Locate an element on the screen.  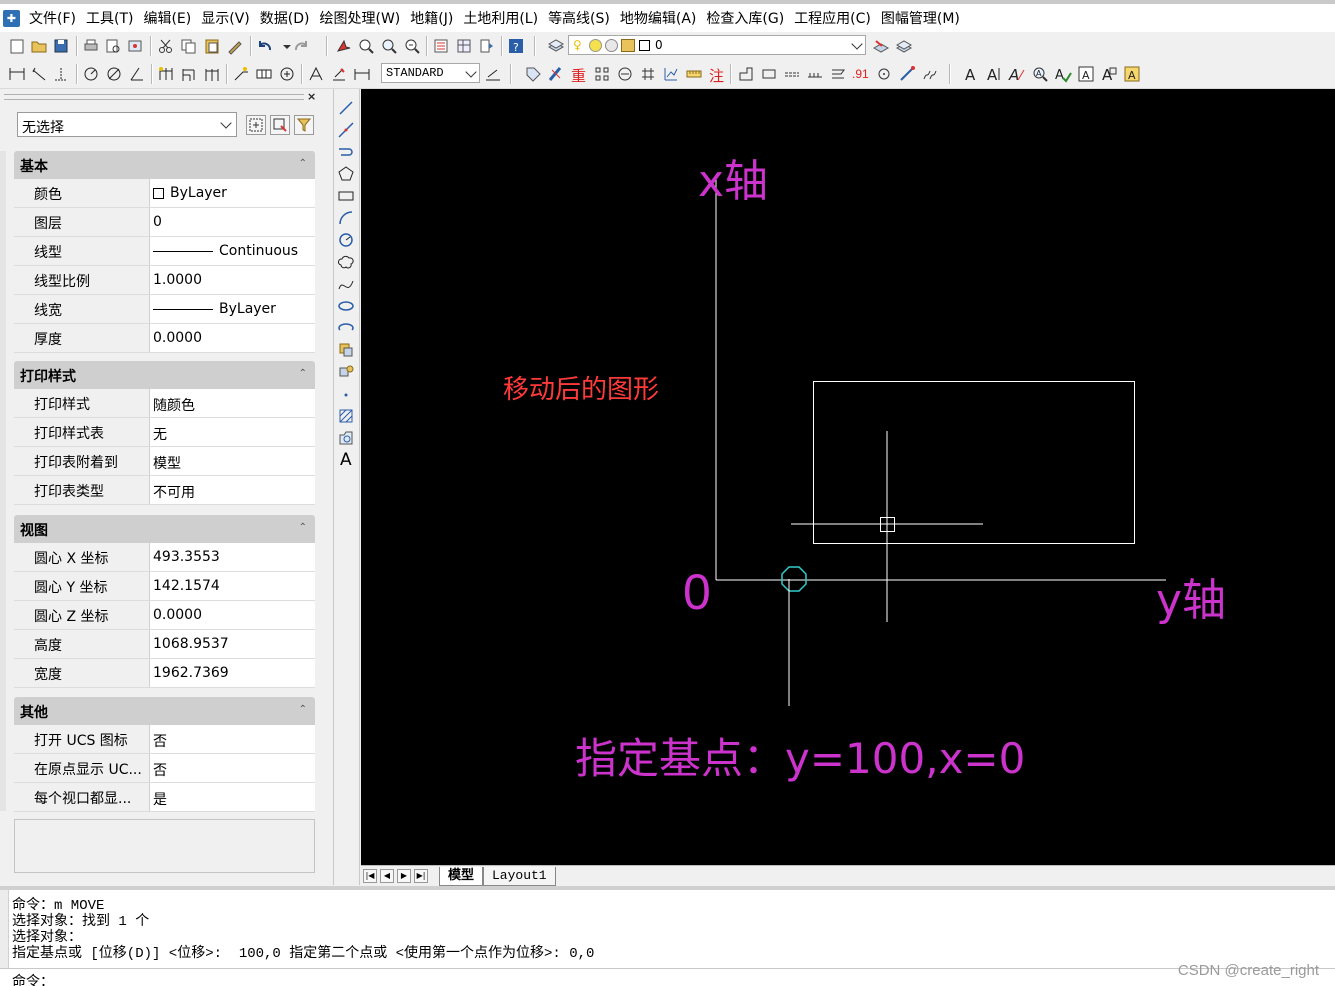
menu-engineering: 工程应用(C) is located at coordinates (832, 18).